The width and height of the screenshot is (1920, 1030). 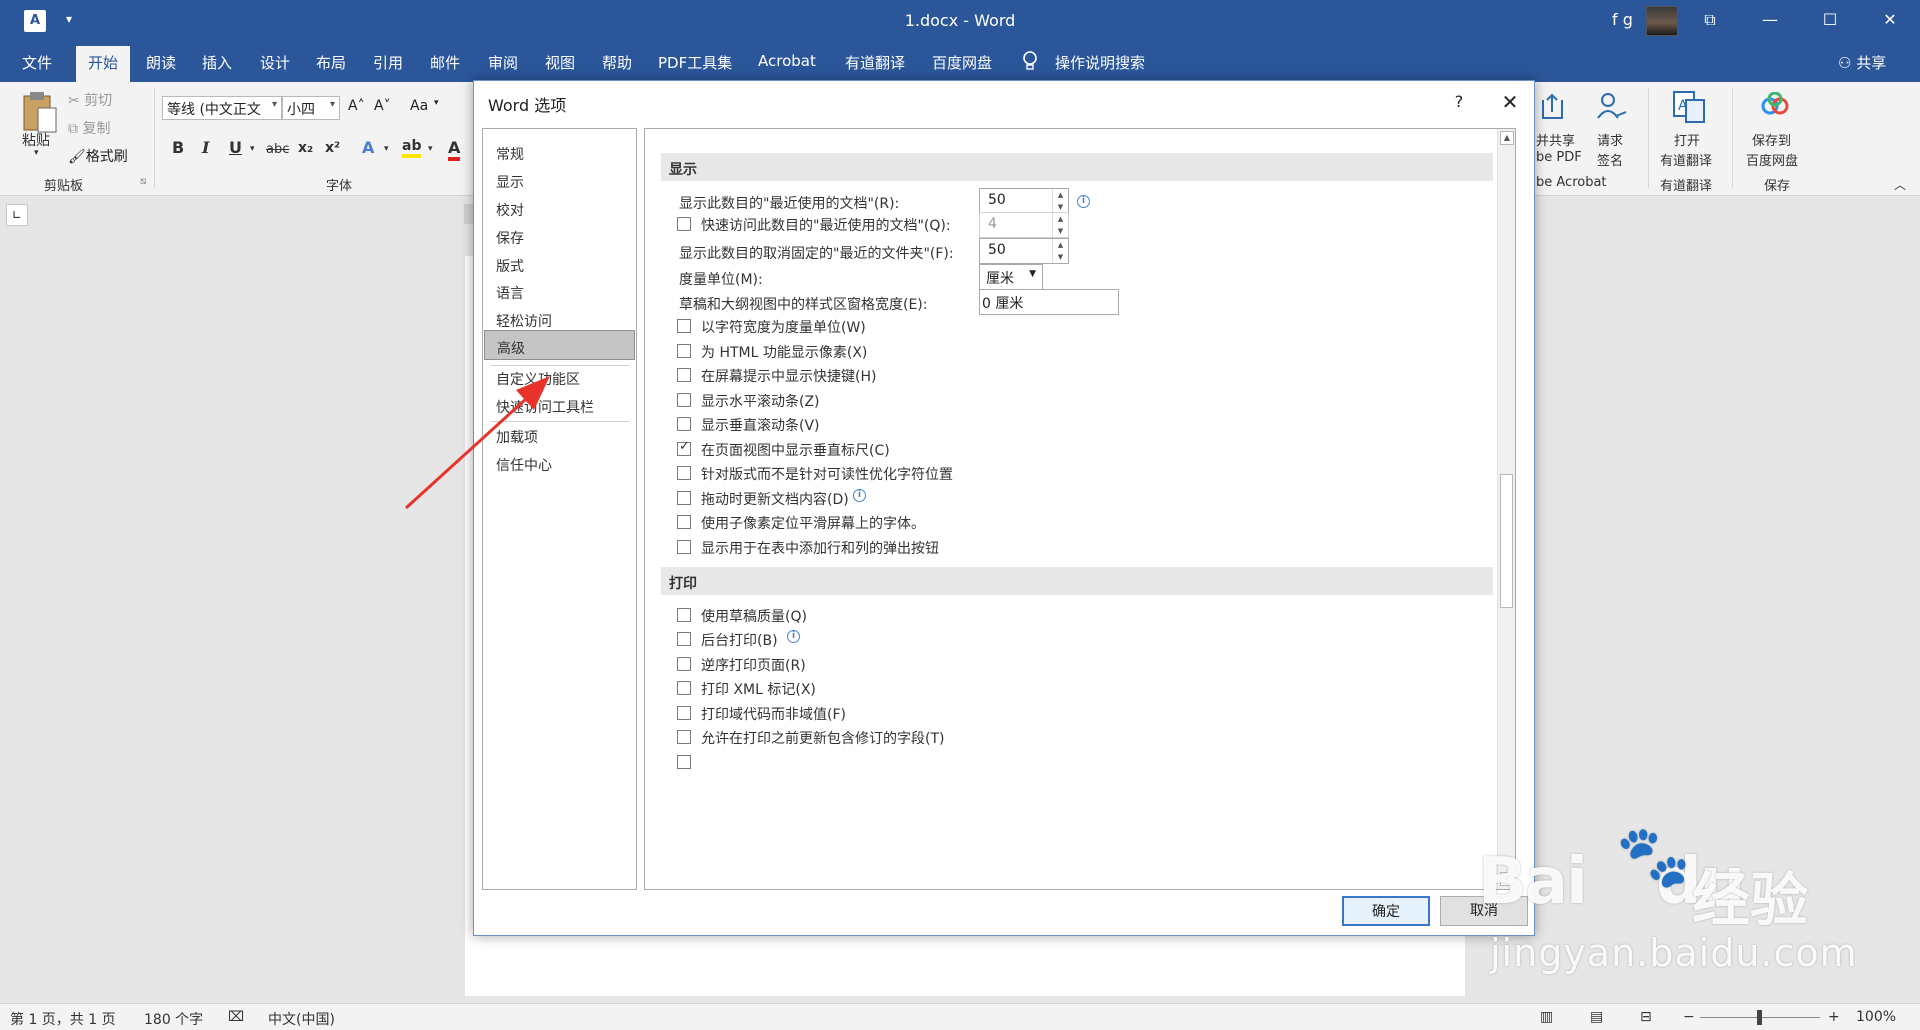 I want to click on shrink-font-button: A˅, so click(x=382, y=106).